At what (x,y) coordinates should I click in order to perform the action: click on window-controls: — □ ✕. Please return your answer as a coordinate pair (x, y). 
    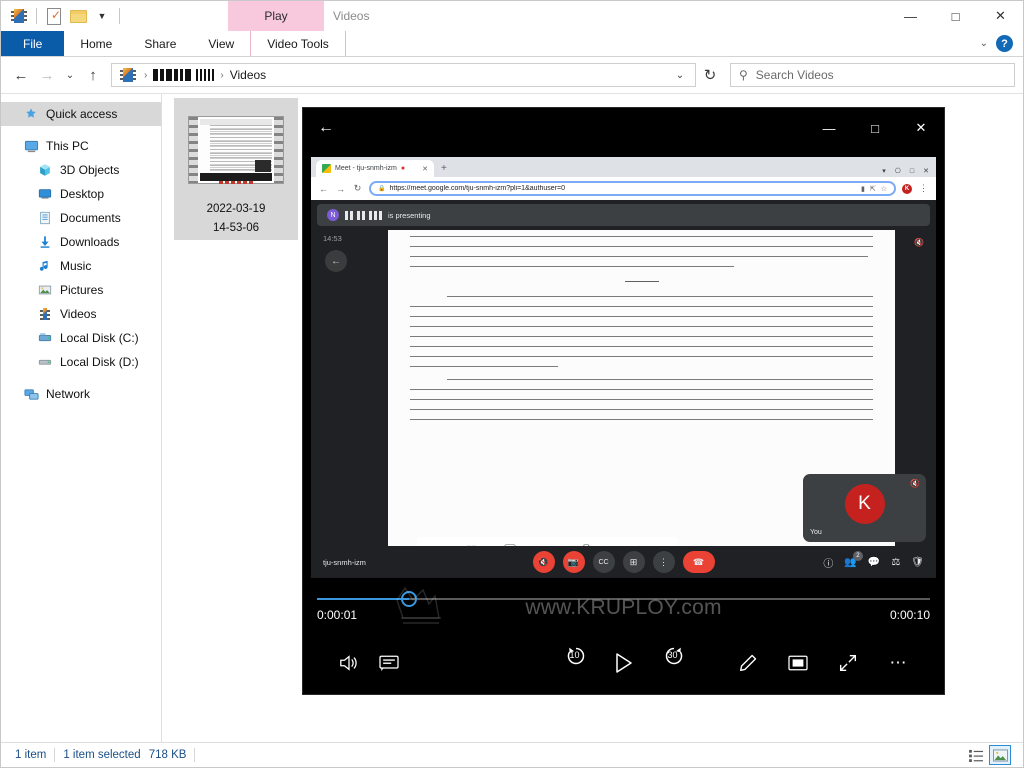
    Looking at the image, I should click on (955, 16).